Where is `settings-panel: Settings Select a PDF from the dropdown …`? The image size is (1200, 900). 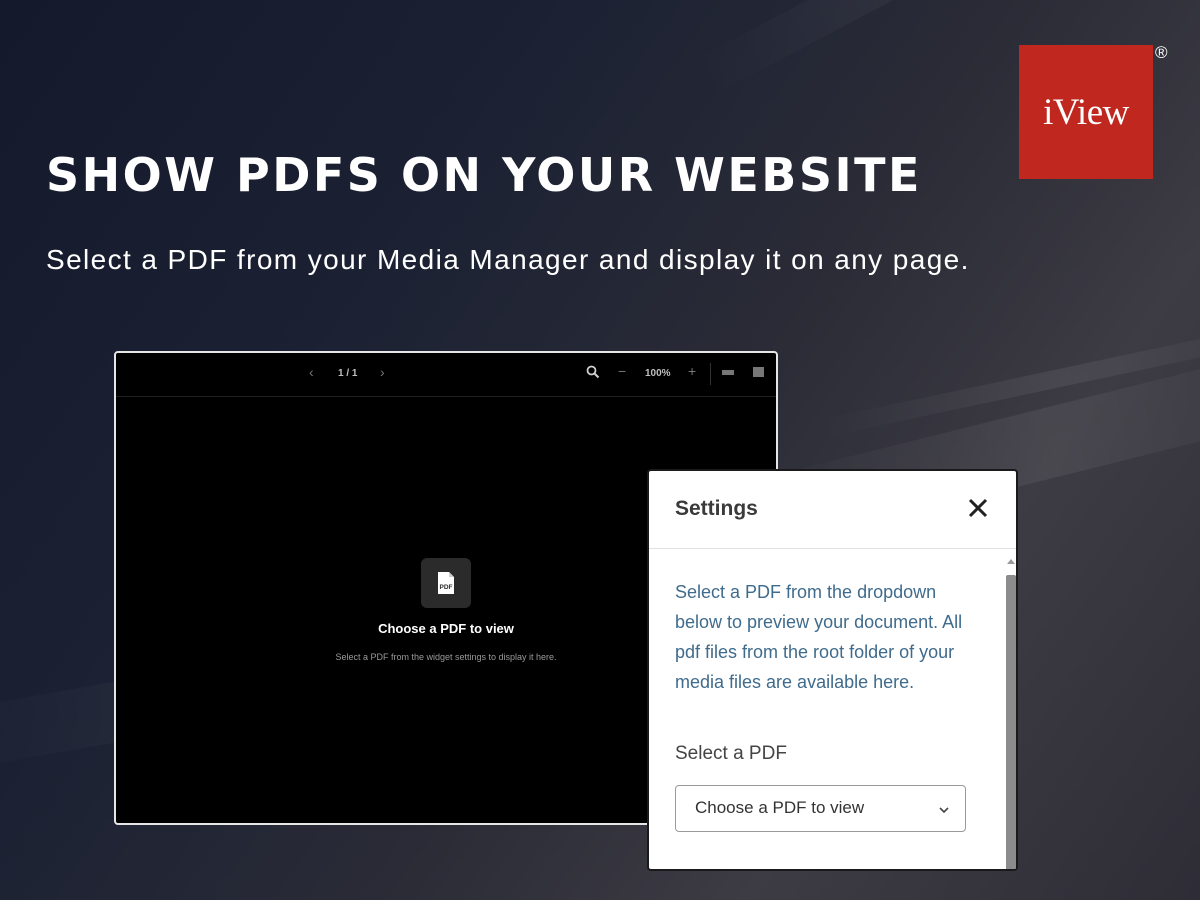 settings-panel: Settings Select a PDF from the dropdown … is located at coordinates (832, 670).